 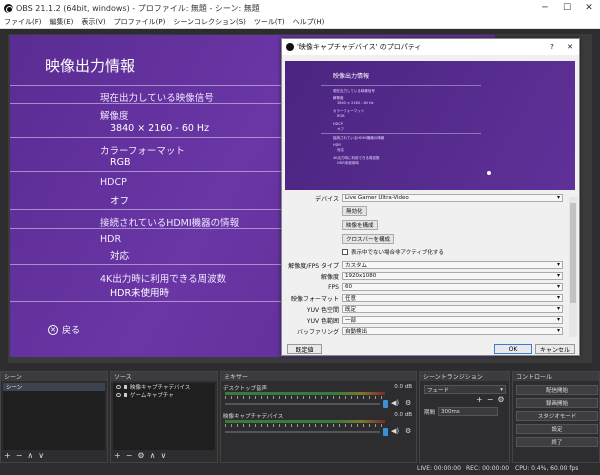 I want to click on deactivate-when-hidden-checkbox: 表示中でない場合非アクティブ化する, so click(x=393, y=252).